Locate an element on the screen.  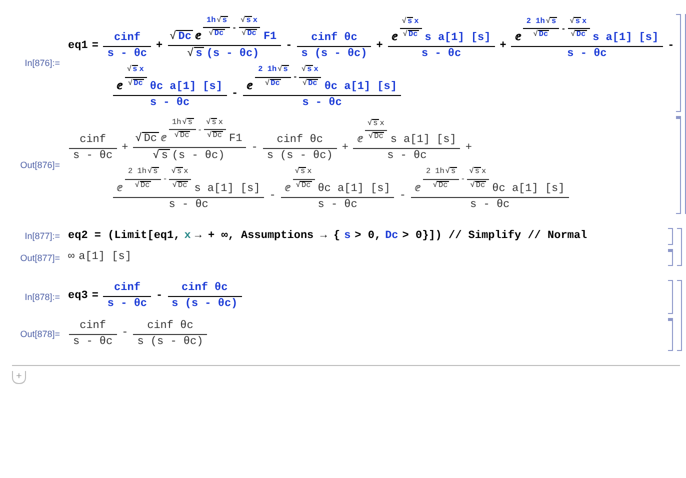
math-operator: eq3 is located at coordinates (78, 296).